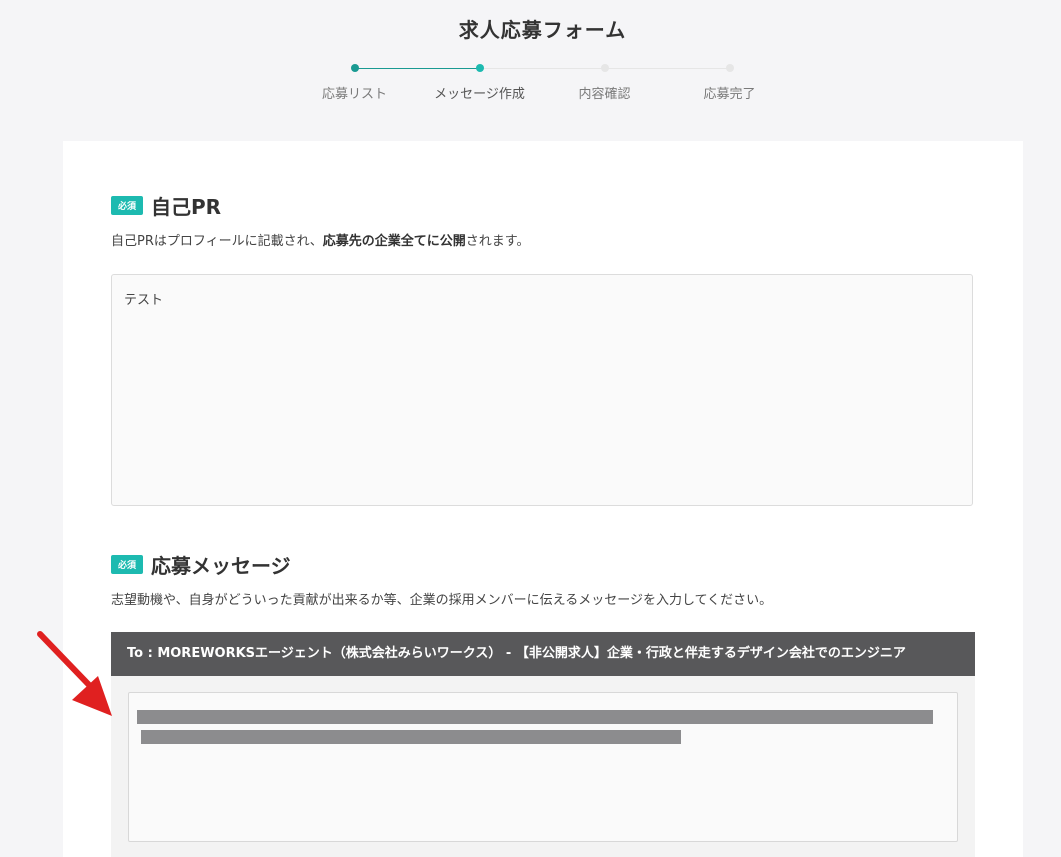 The height and width of the screenshot is (857, 1061). Describe the element at coordinates (497, 241) in the screenshot. I see `self-pr-desc-suffix: されます。` at that location.